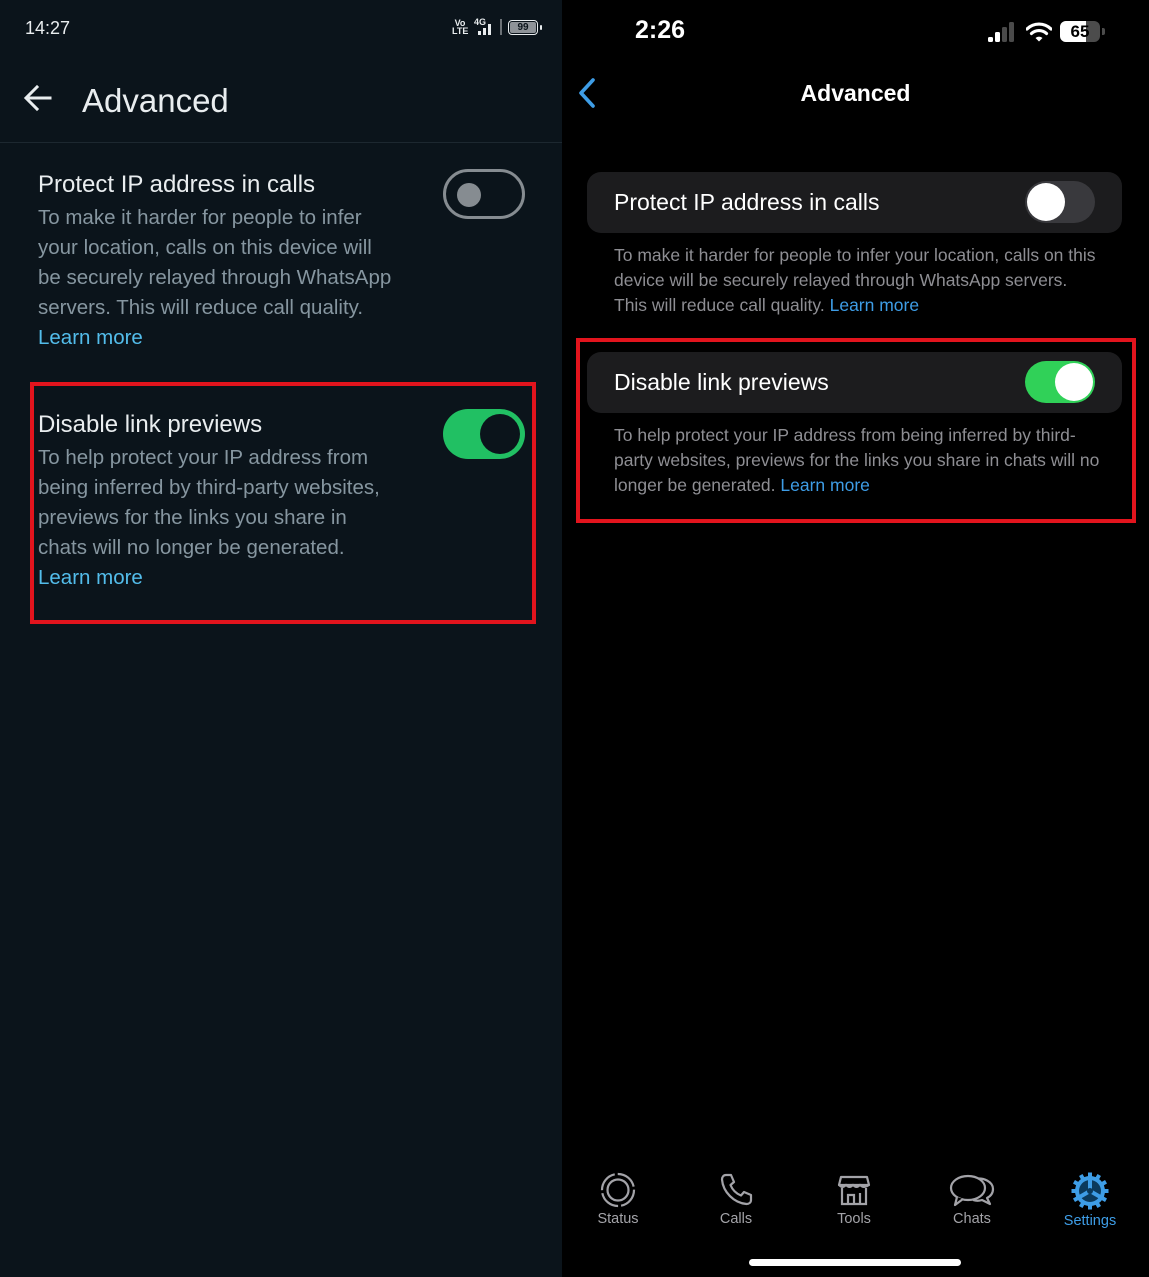 Image resolution: width=1149 pixels, height=1277 pixels. What do you see at coordinates (618, 1219) in the screenshot?
I see `tab-label: Status` at bounding box center [618, 1219].